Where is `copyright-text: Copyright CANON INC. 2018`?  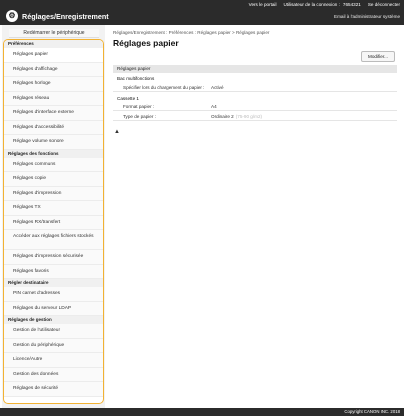 copyright-text: Copyright CANON INC. 2018 is located at coordinates (372, 411).